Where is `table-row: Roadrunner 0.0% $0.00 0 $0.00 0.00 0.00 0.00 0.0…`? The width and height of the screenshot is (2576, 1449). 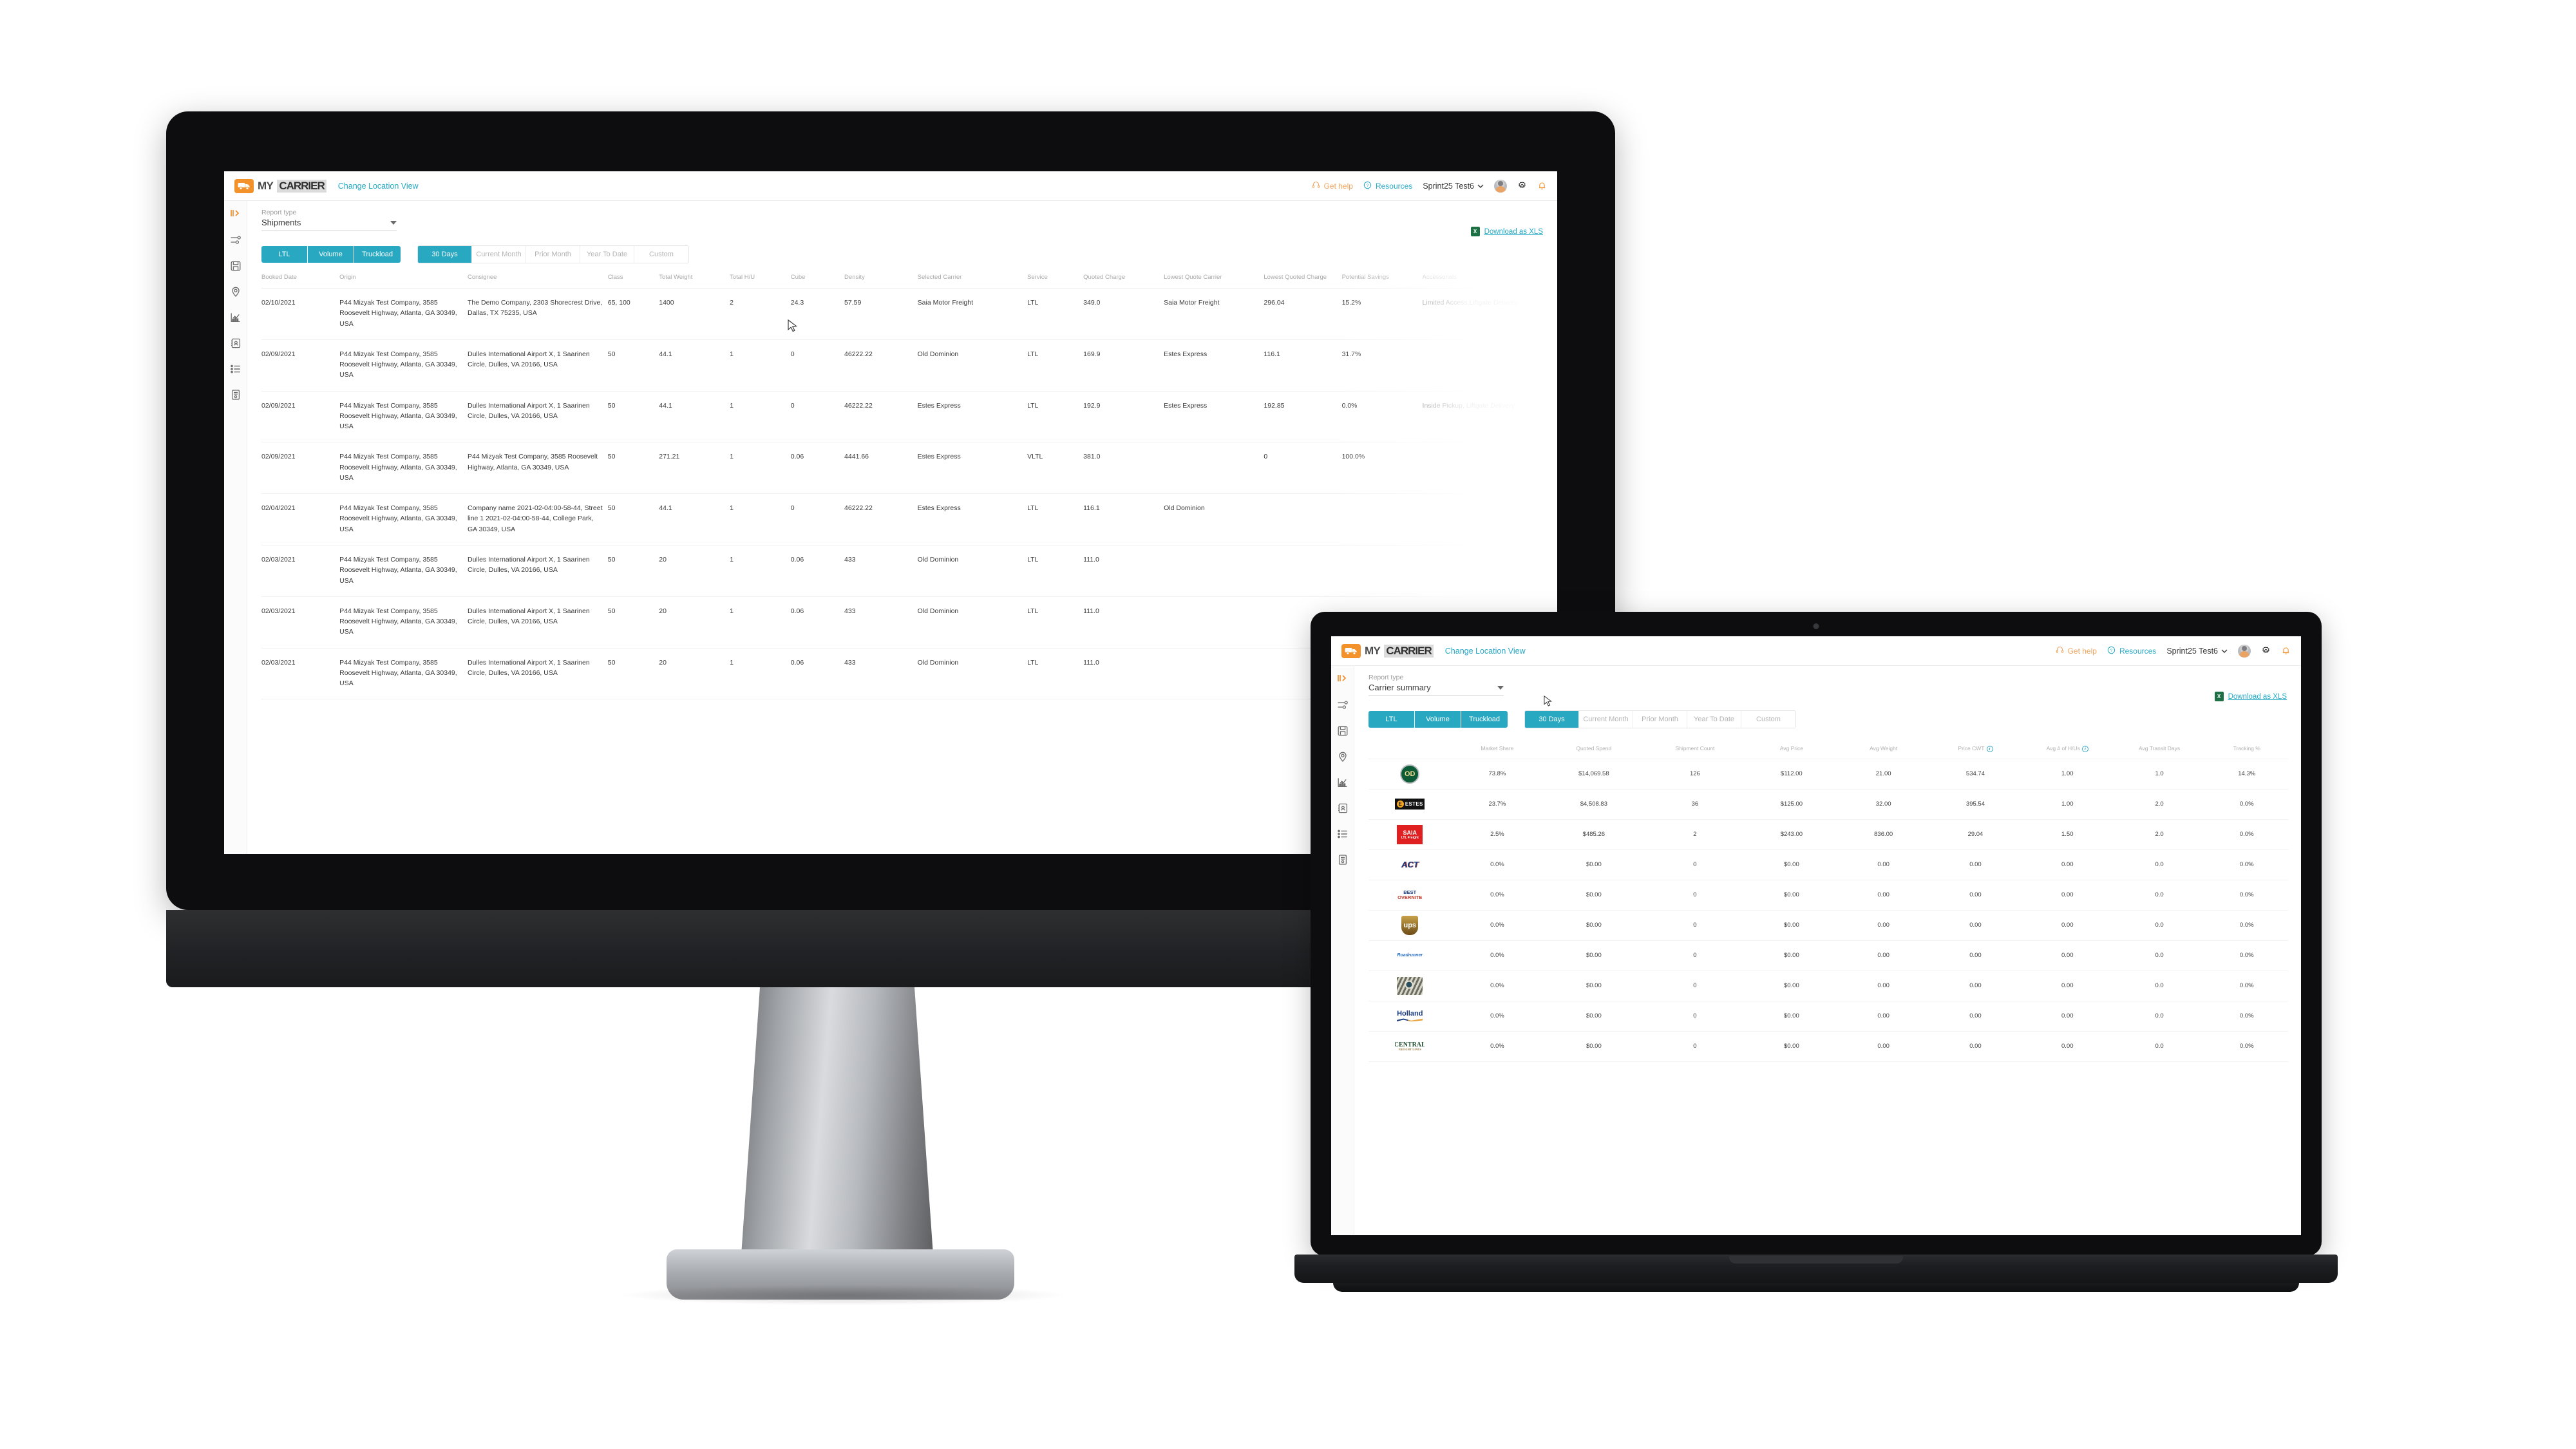
table-row: Roadrunner 0.0% $0.00 0 $0.00 0.00 0.00 0.00 0.0… is located at coordinates (1828, 955).